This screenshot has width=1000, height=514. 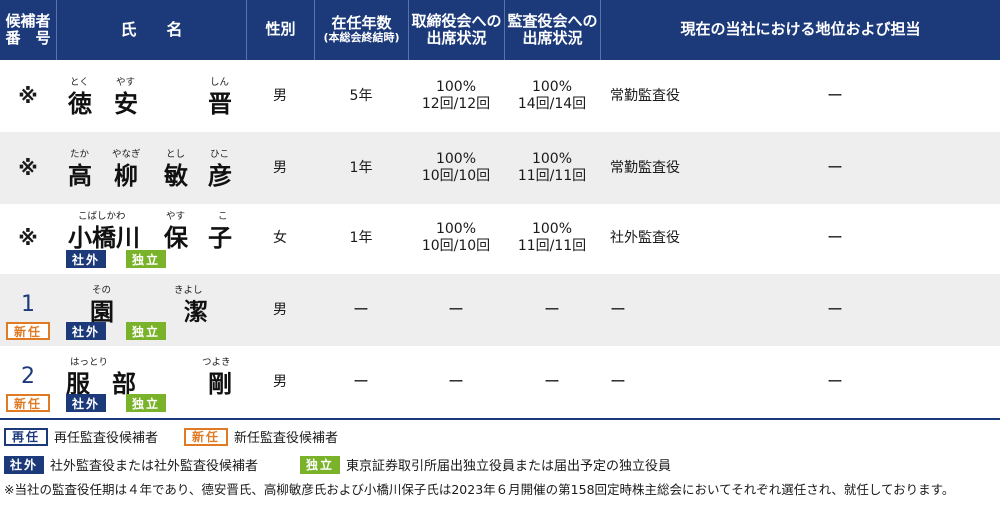 I want to click on legend-reappoint-text: 再任監査役候補者, so click(x=106, y=438).